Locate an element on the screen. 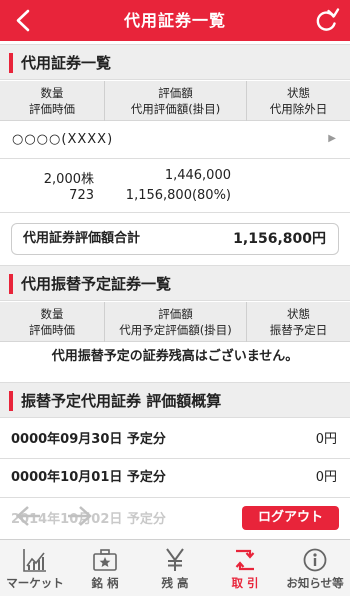  chart-icon is located at coordinates (34, 560).